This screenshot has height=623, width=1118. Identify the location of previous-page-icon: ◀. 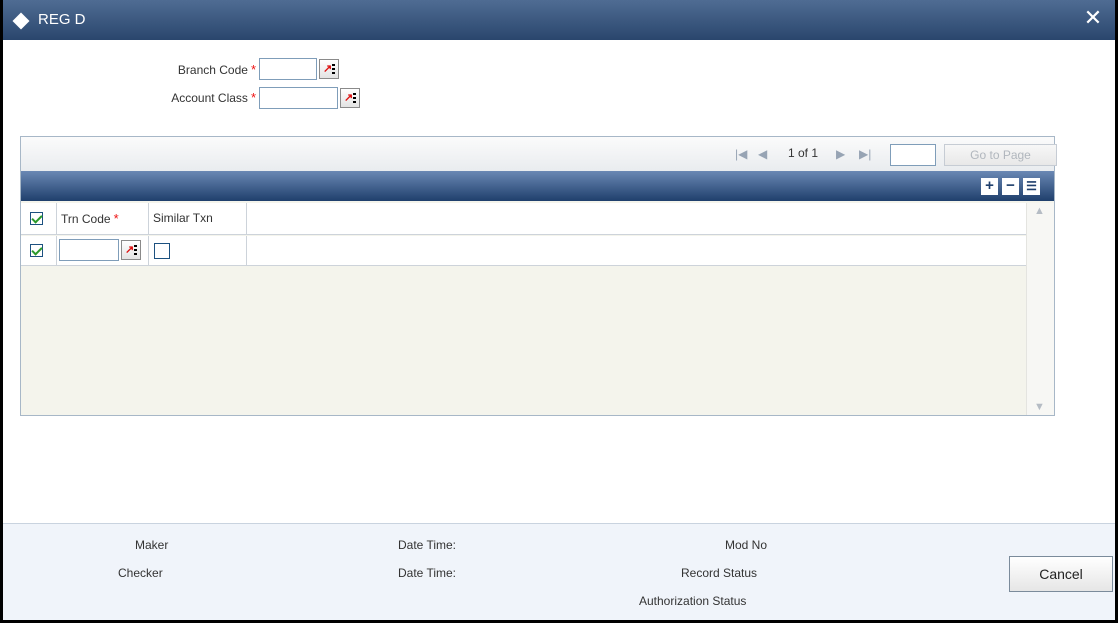
(762, 154).